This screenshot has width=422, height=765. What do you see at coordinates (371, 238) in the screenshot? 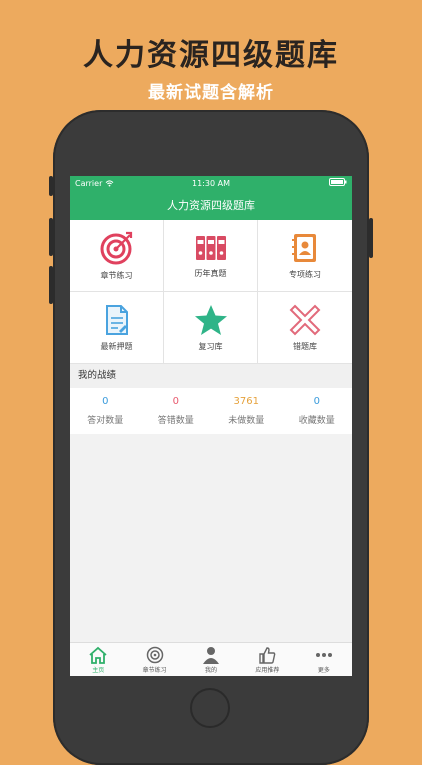
I see `phone-power-button` at bounding box center [371, 238].